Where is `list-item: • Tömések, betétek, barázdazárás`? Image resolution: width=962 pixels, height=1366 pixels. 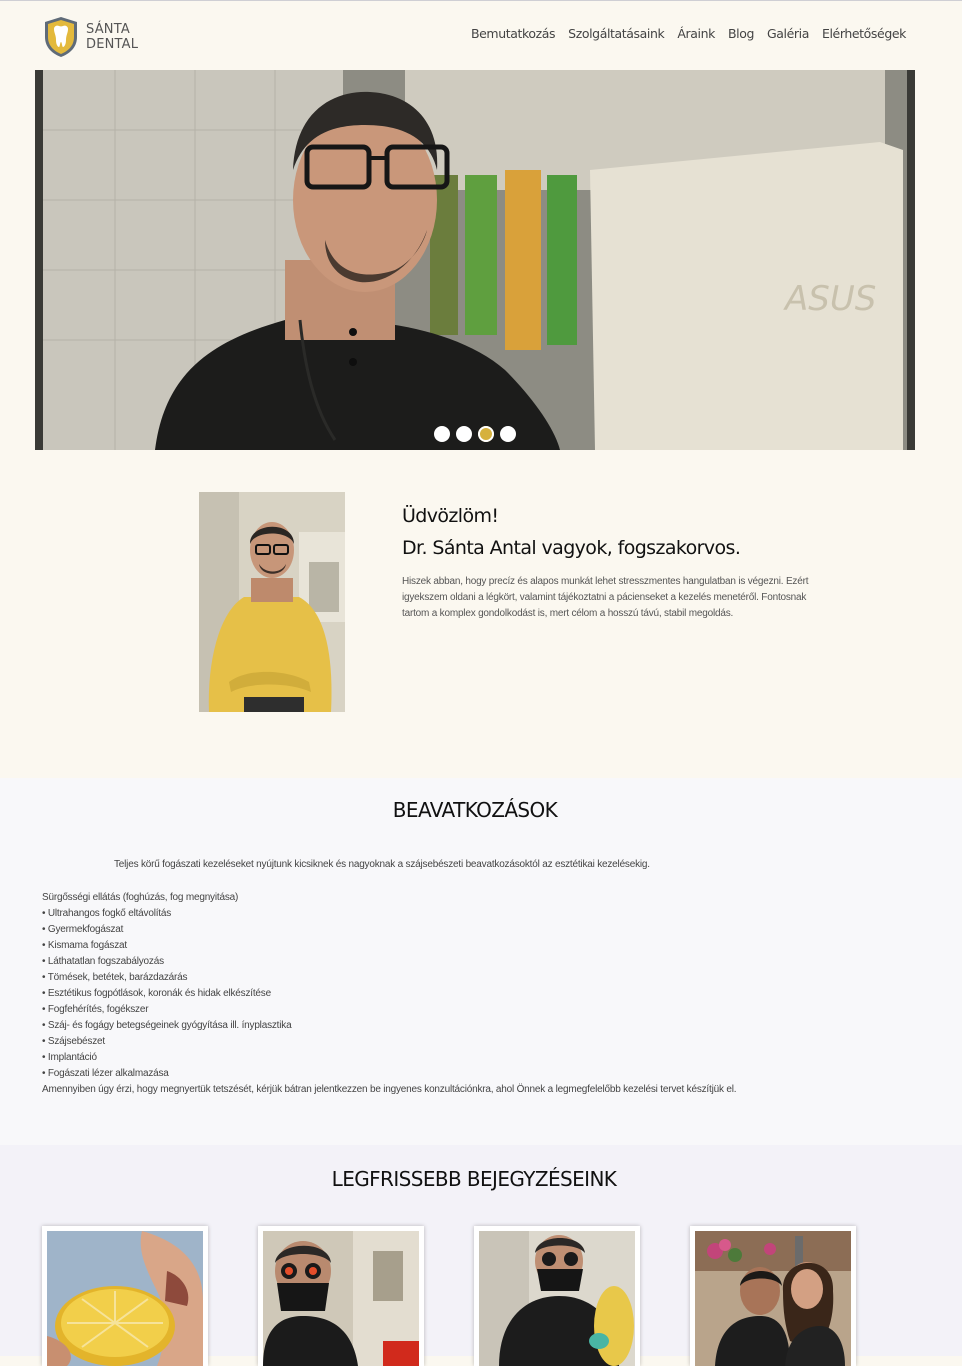
list-item: • Tömések, betétek, barázdazárás is located at coordinates (115, 977).